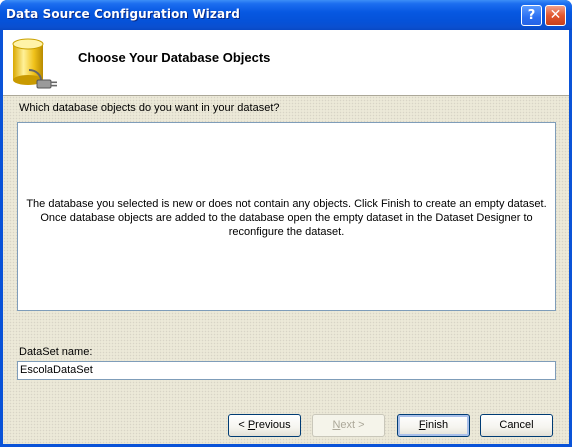 This screenshot has width=572, height=447. I want to click on previous-button: < Previous, so click(264, 425).